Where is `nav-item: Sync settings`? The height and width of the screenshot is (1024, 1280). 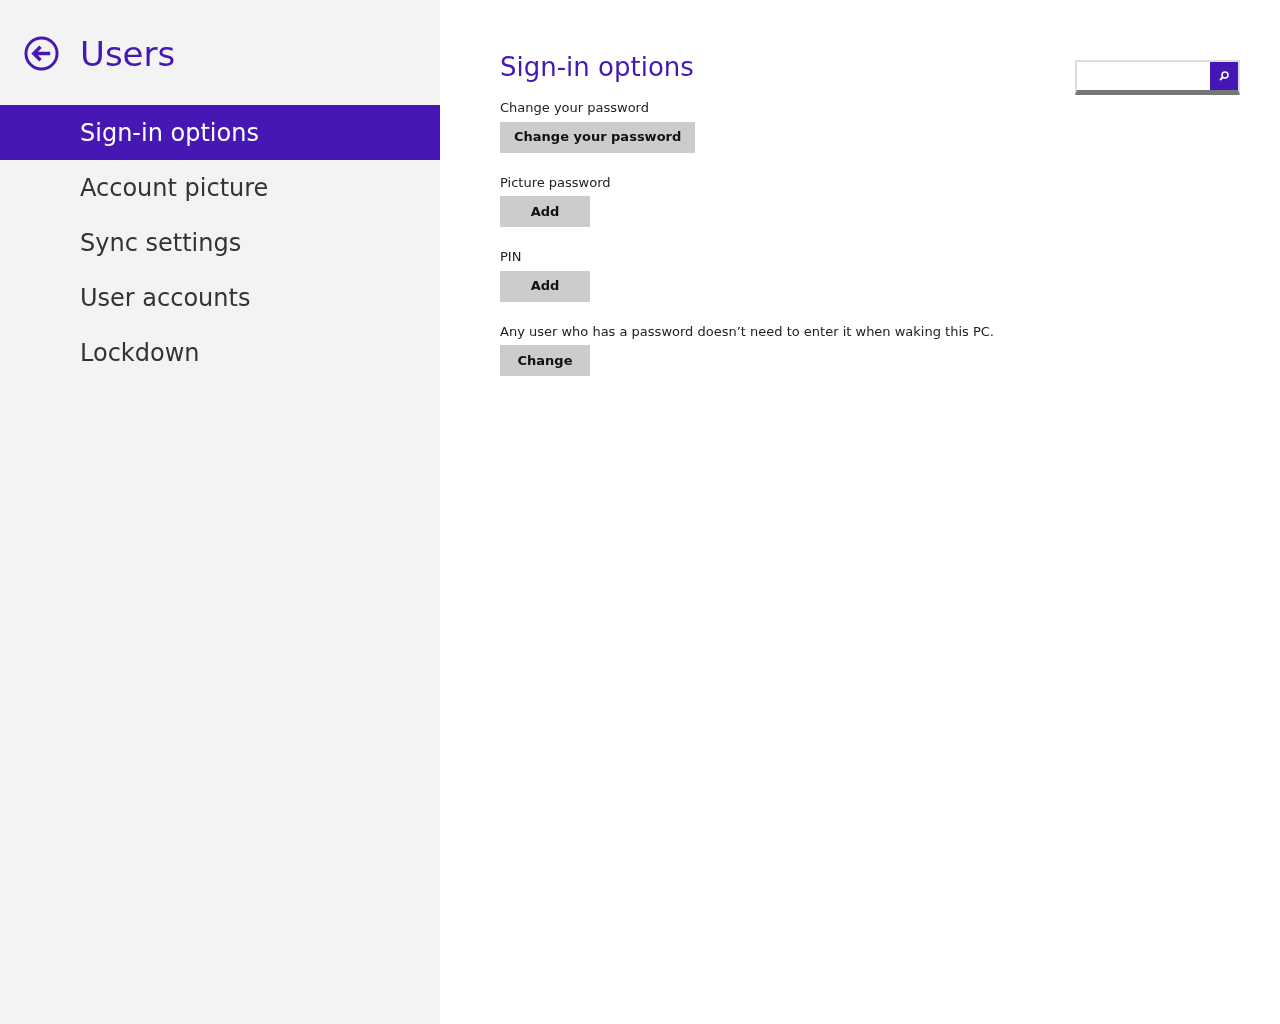
nav-item: Sync settings is located at coordinates (220, 242).